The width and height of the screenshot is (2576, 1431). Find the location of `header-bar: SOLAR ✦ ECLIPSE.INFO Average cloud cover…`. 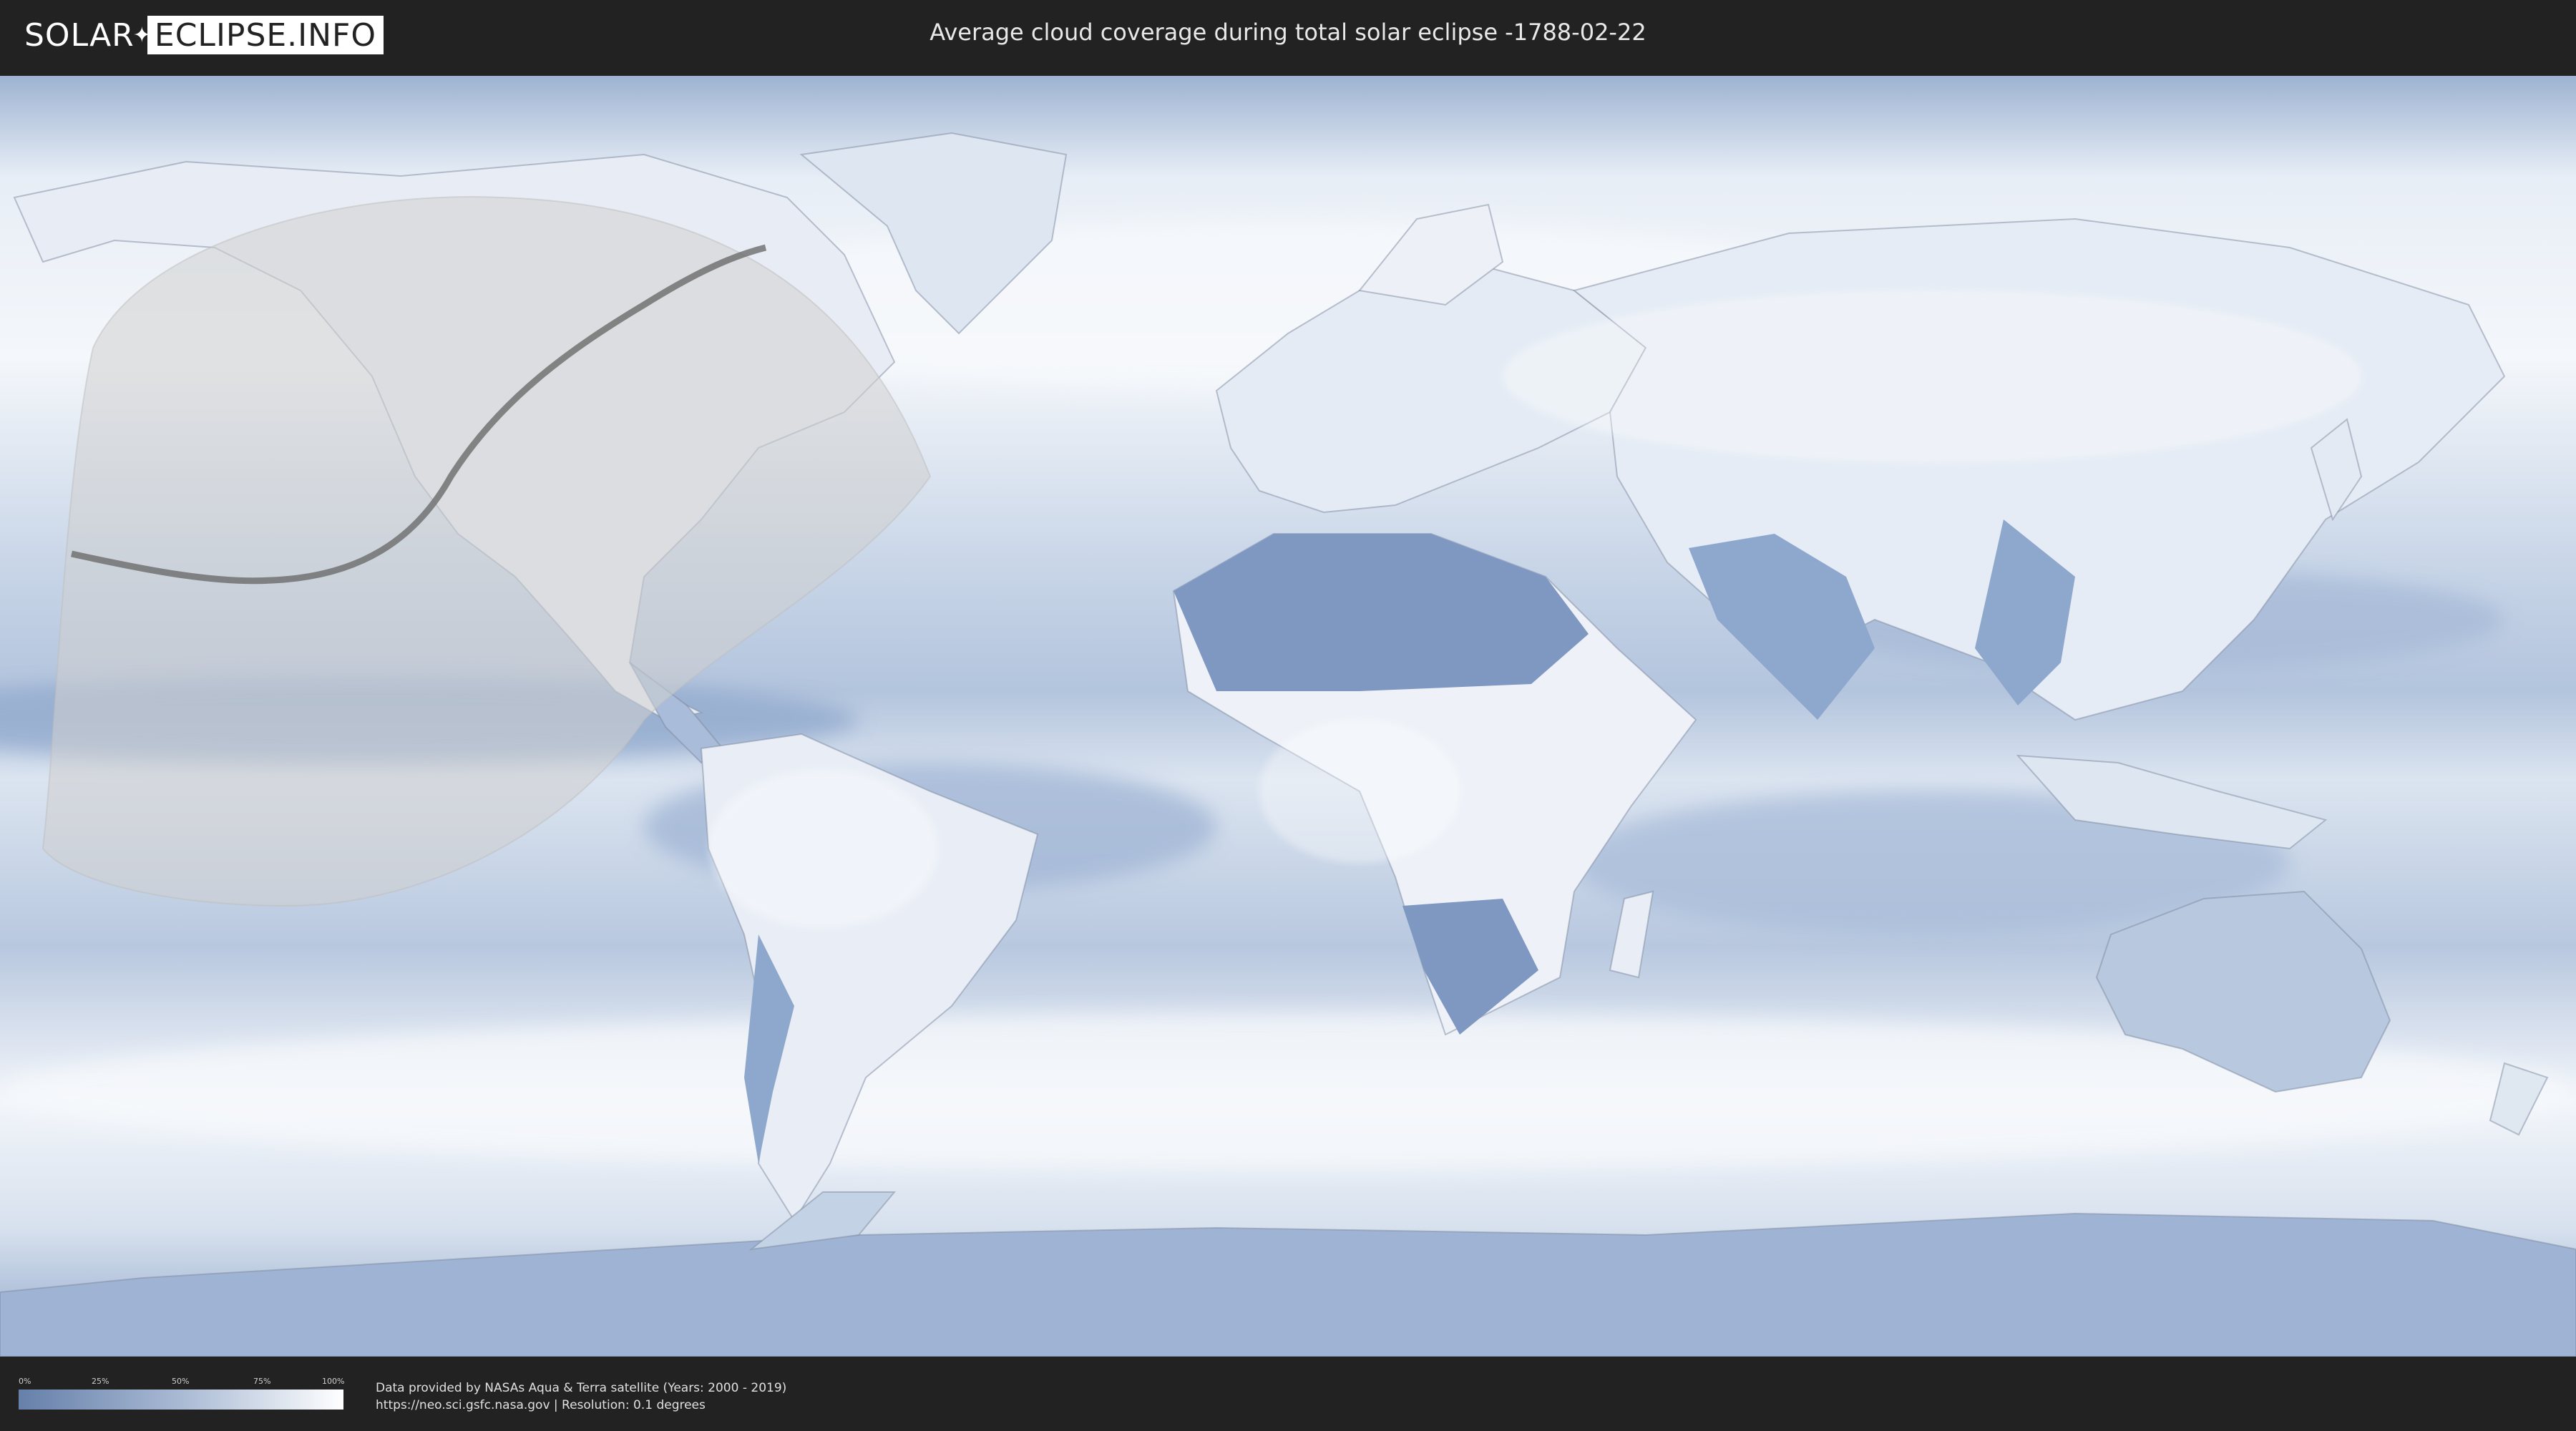

header-bar: SOLAR ✦ ECLIPSE.INFO Average cloud cover… is located at coordinates (1288, 35).